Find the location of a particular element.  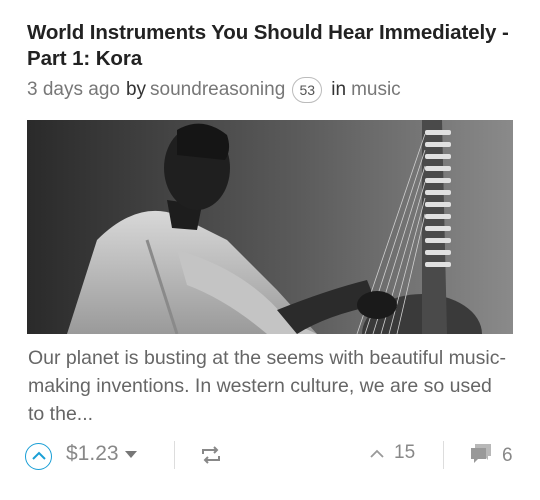

chevron-up-icon is located at coordinates (377, 453).